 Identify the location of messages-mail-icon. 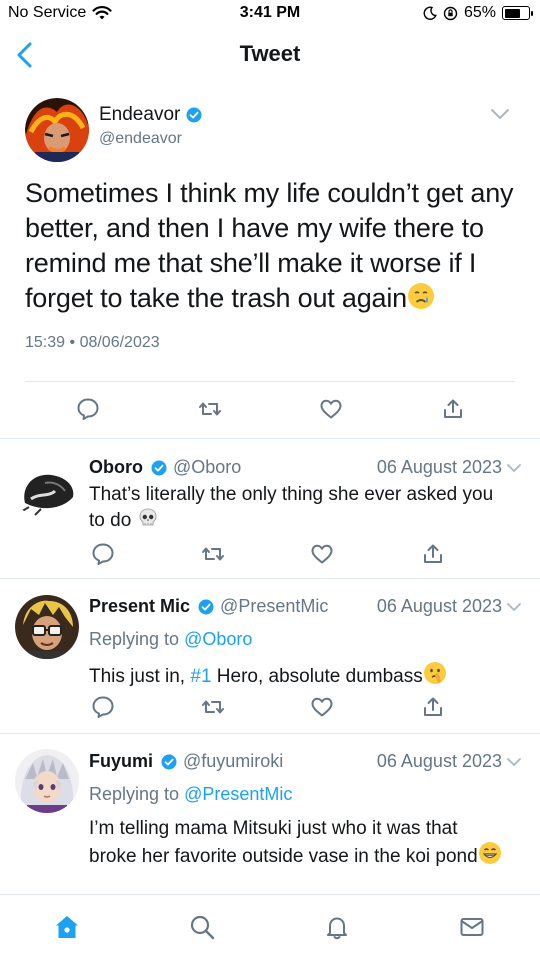
(472, 927).